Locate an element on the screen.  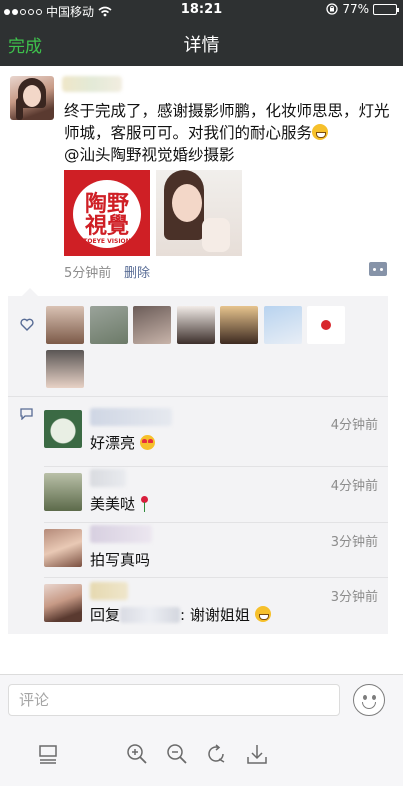
emoji-button is located at coordinates (369, 700).